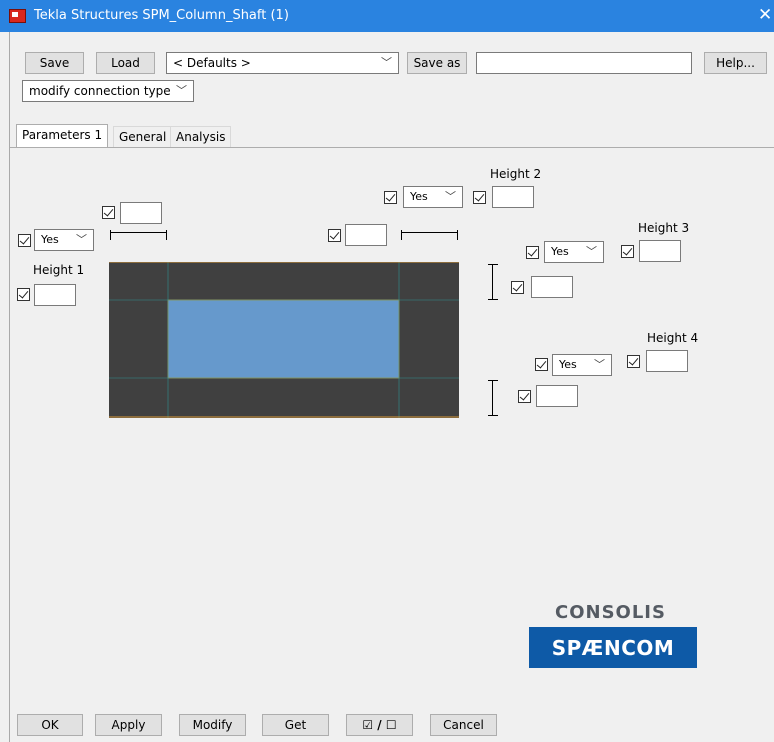 Image resolution: width=774 pixels, height=742 pixels. I want to click on shaft-opening, so click(283, 339).